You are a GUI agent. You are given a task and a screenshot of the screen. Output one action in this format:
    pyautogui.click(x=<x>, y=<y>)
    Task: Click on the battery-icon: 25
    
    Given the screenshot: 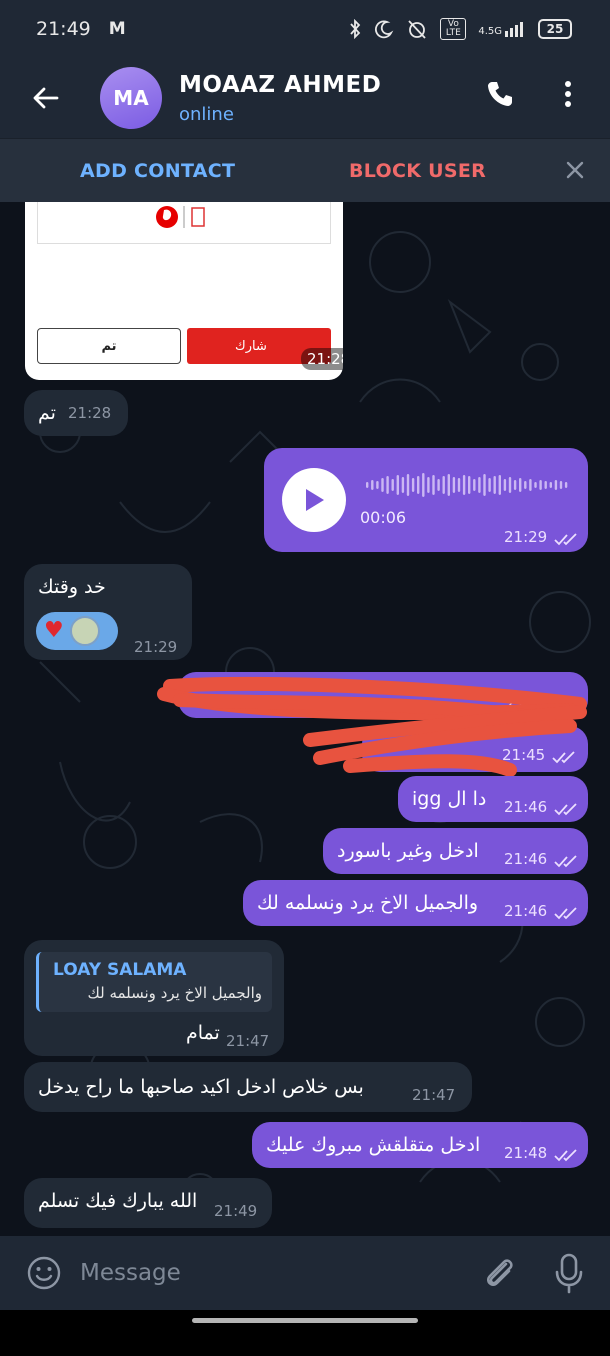 What is the action you would take?
    pyautogui.click(x=555, y=29)
    